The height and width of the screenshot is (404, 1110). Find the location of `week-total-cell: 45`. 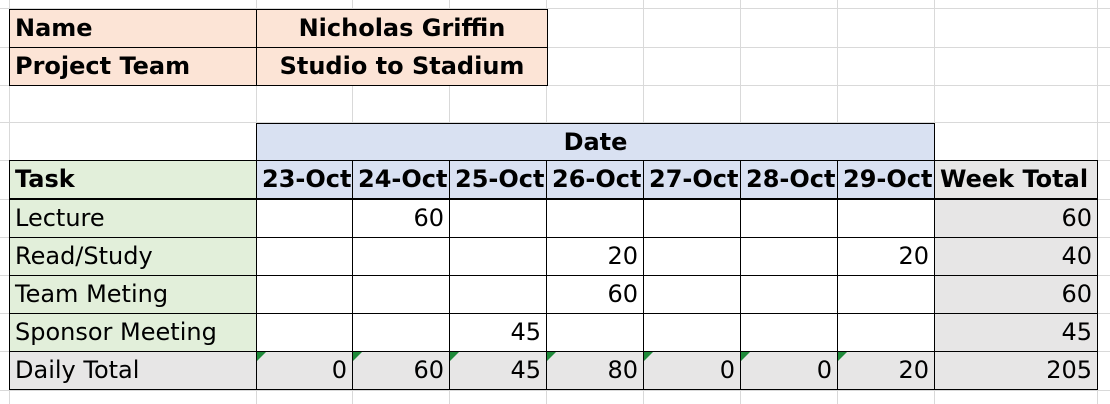

week-total-cell: 45 is located at coordinates (1016, 332).